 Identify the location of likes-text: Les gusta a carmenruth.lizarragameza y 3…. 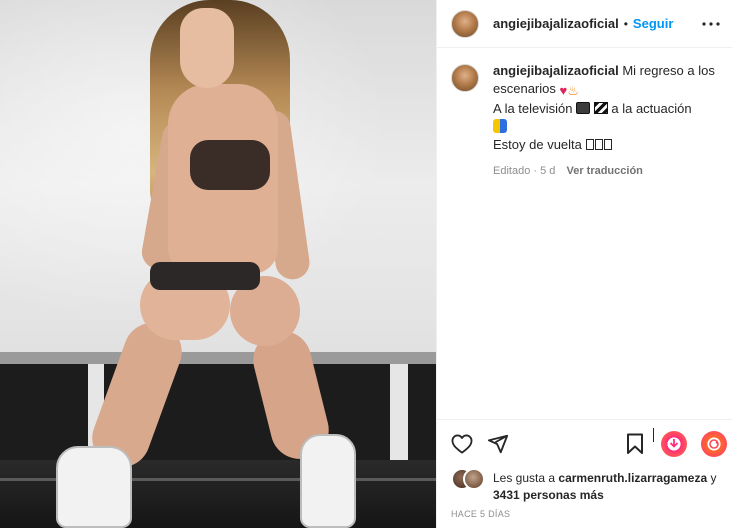
(610, 487).